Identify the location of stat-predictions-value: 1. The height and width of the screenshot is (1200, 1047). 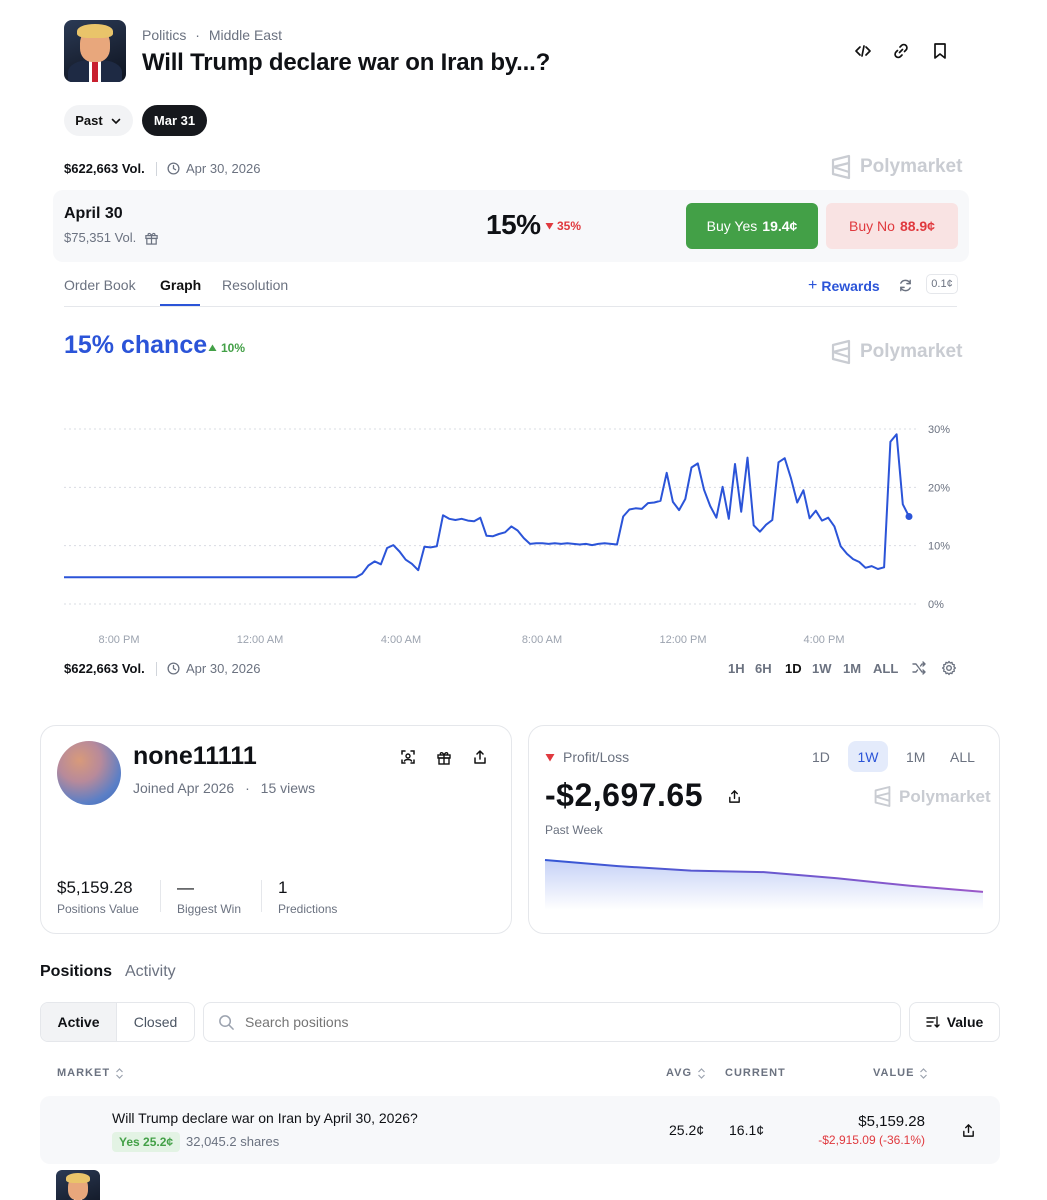
(283, 887).